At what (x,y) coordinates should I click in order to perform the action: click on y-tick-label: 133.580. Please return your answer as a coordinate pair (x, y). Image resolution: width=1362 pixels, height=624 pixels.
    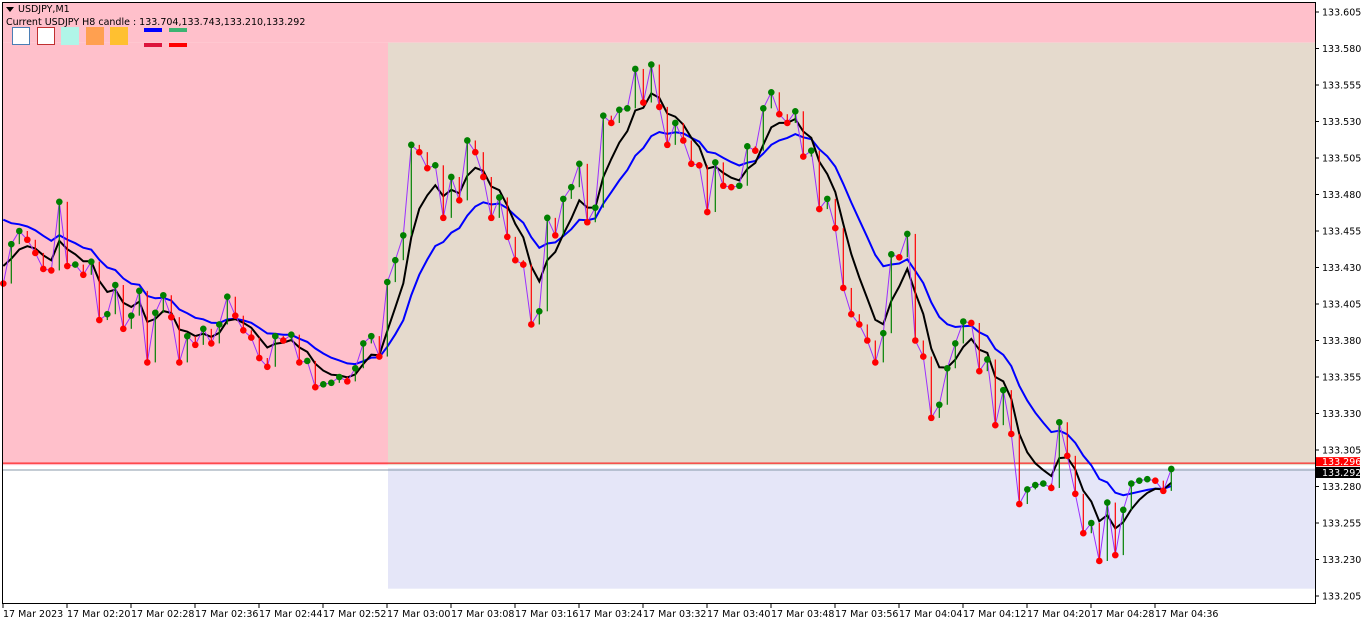
    Looking at the image, I should click on (1341, 49).